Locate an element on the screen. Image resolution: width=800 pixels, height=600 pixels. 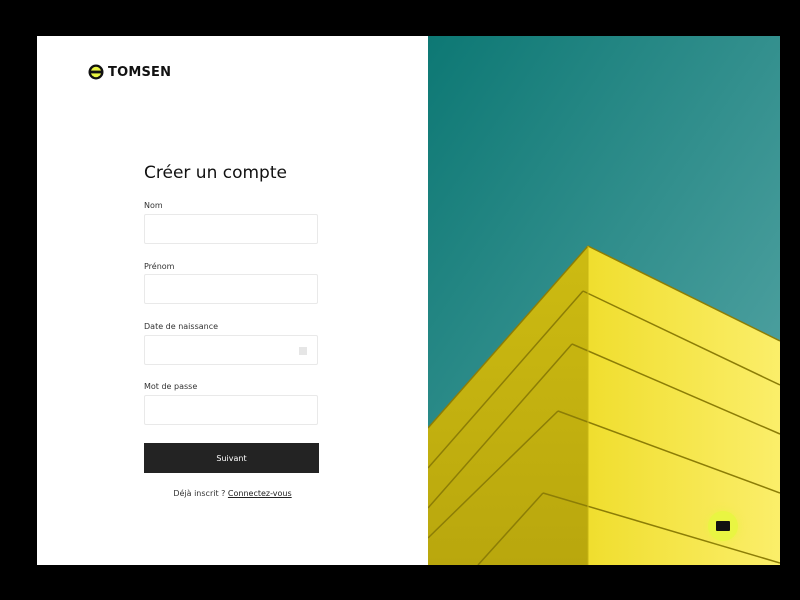
prenom-input is located at coordinates (231, 289).